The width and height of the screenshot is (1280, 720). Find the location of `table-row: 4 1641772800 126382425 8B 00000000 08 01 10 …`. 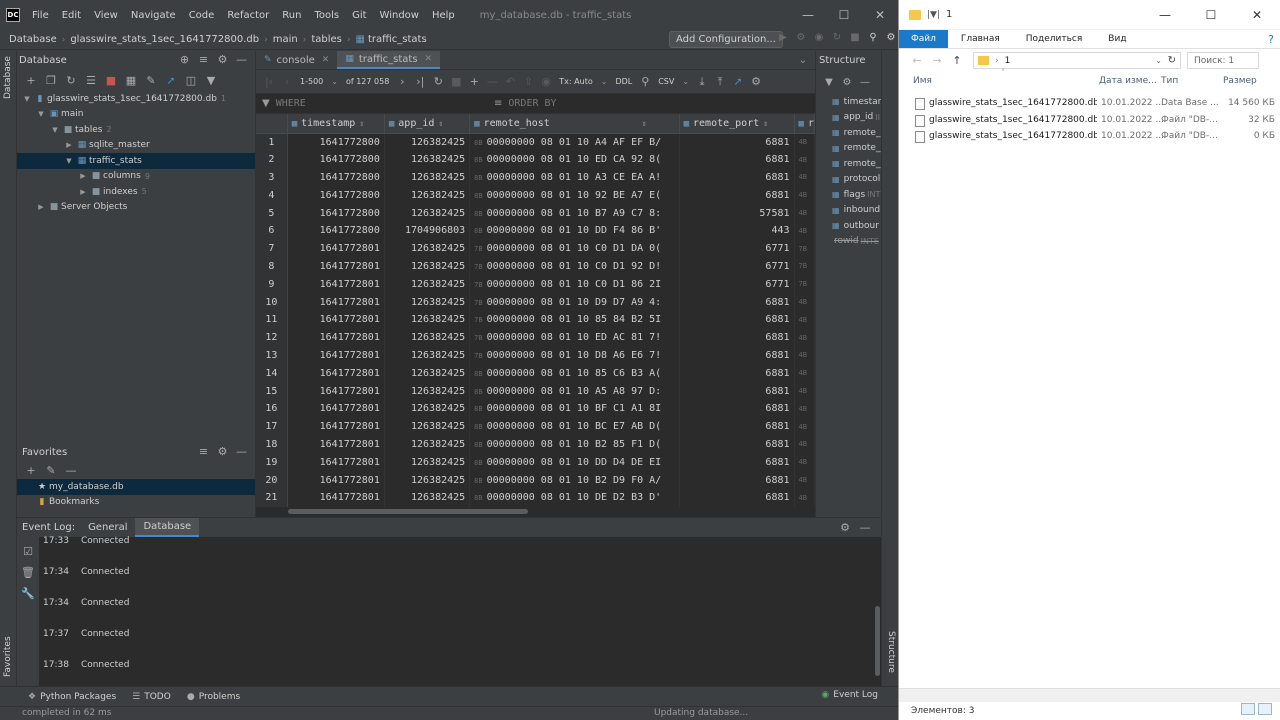

table-row: 4 1641772800 126382425 8B 00000000 08 01 10 … is located at coordinates (536, 195).